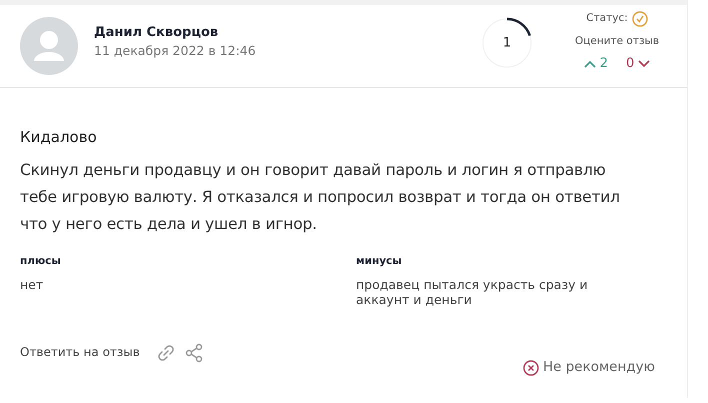 Image resolution: width=708 pixels, height=403 pixels. I want to click on review-title: Кидалово, so click(59, 137).